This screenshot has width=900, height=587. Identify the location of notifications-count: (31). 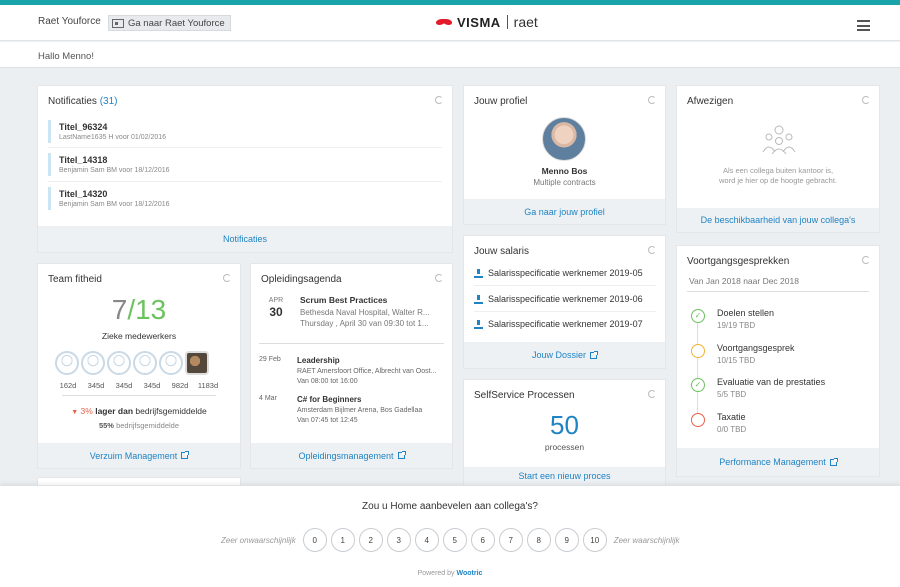
(108, 101).